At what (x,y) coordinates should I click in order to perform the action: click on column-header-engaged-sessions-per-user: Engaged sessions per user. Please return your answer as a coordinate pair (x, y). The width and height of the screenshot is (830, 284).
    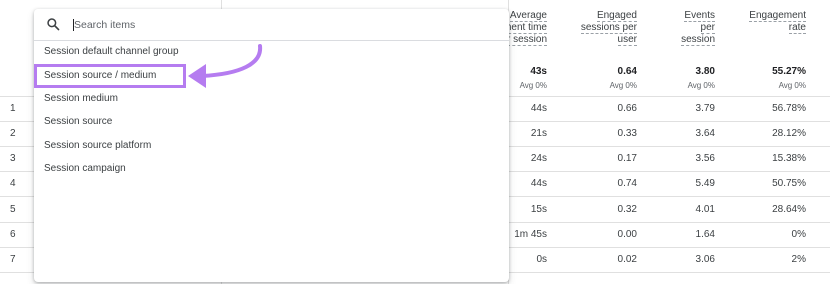
    Looking at the image, I should click on (592, 28).